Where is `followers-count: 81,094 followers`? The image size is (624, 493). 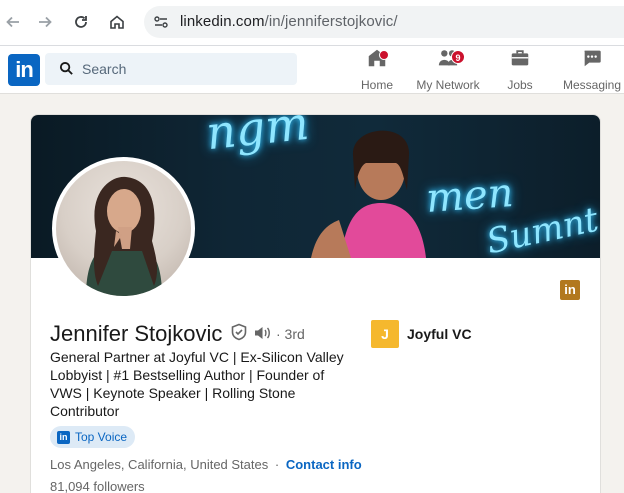
followers-count: 81,094 followers is located at coordinates (97, 486).